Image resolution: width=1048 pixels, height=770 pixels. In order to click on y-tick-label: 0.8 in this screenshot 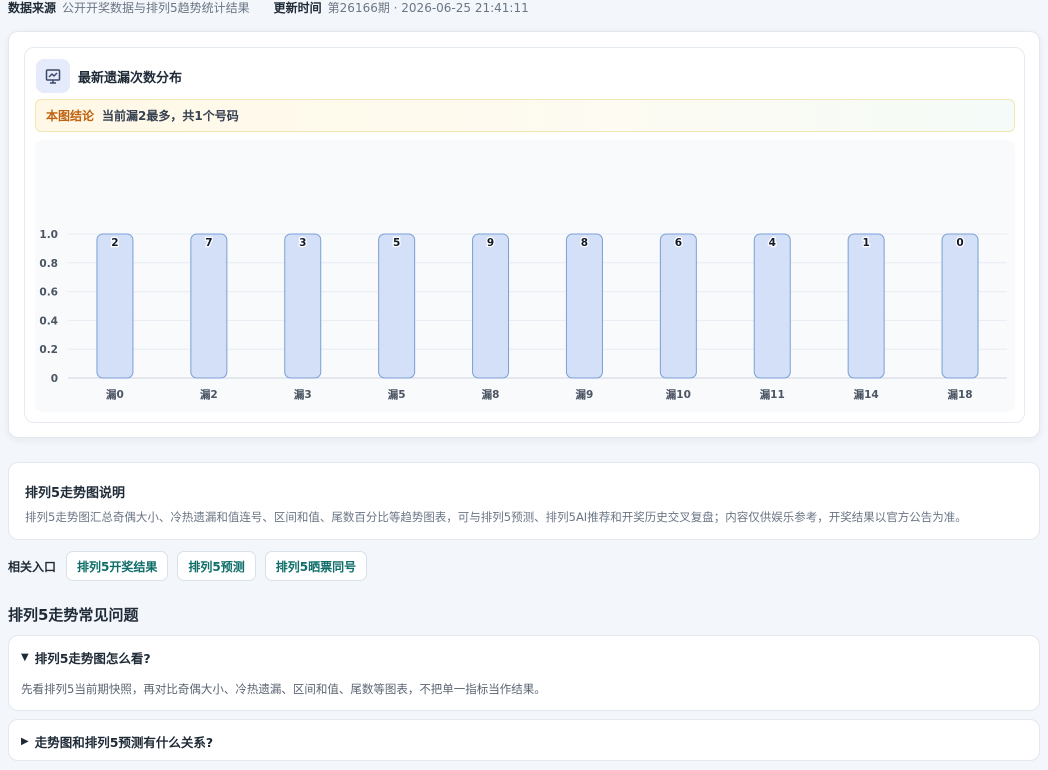, I will do `click(48, 264)`.